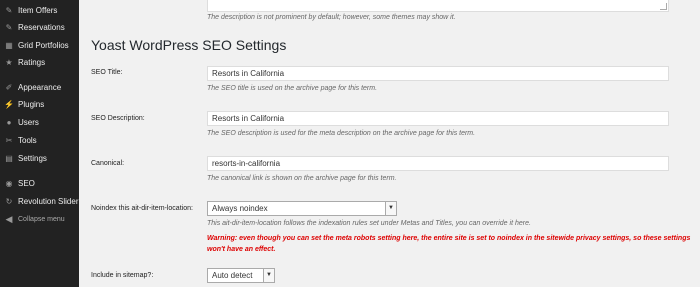 The height and width of the screenshot is (287, 700). What do you see at coordinates (32, 62) in the screenshot?
I see `sidebar-item-label: Ratings` at bounding box center [32, 62].